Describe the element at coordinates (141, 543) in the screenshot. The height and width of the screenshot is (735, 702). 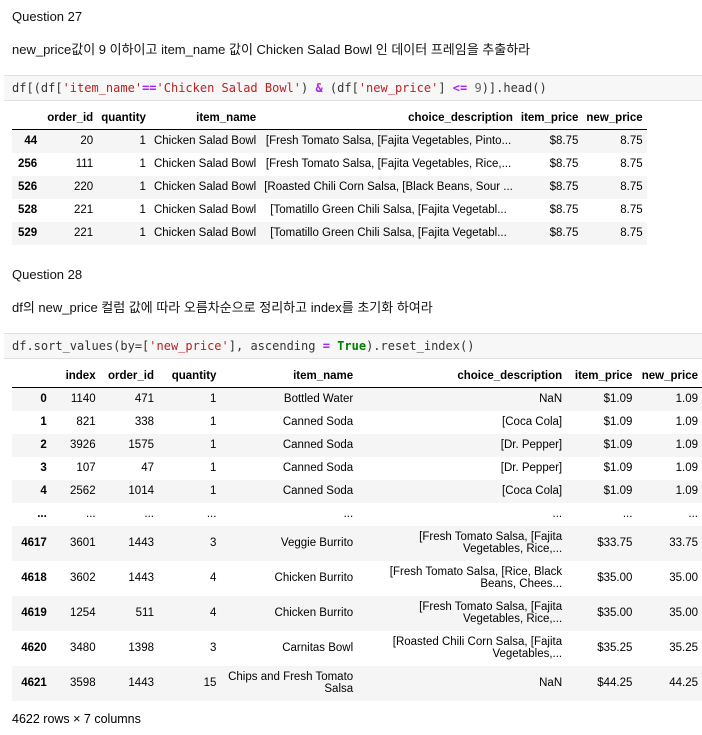
I see `table-cell: 1443` at that location.